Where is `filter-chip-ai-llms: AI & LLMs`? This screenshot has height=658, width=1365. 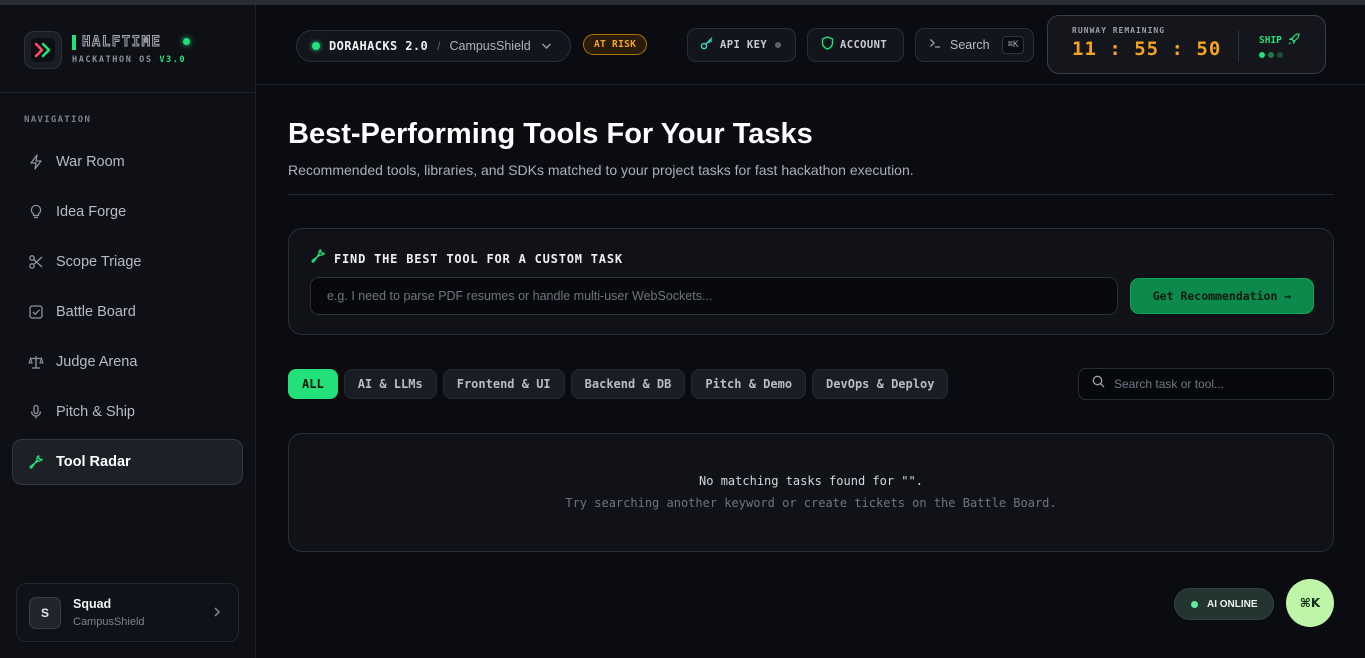
filter-chip-ai-llms: AI & LLMs is located at coordinates (390, 384).